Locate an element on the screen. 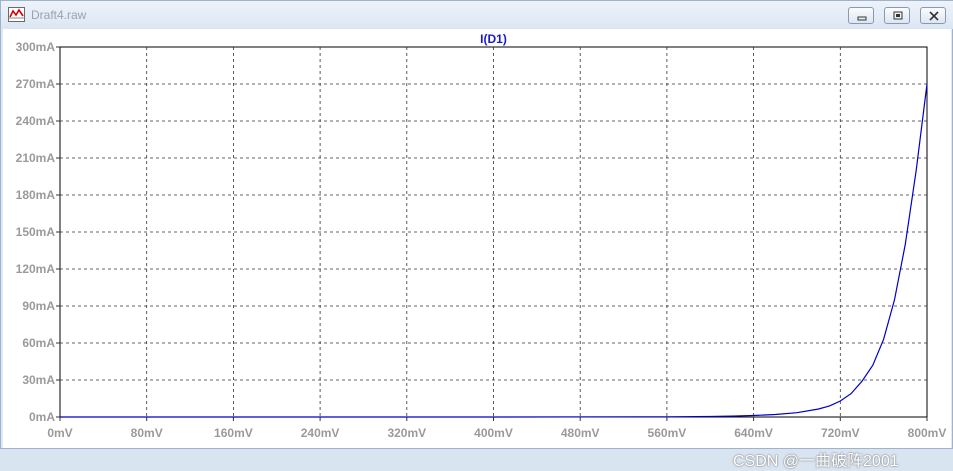  y-tick-label: 270mA is located at coordinates (36, 84).